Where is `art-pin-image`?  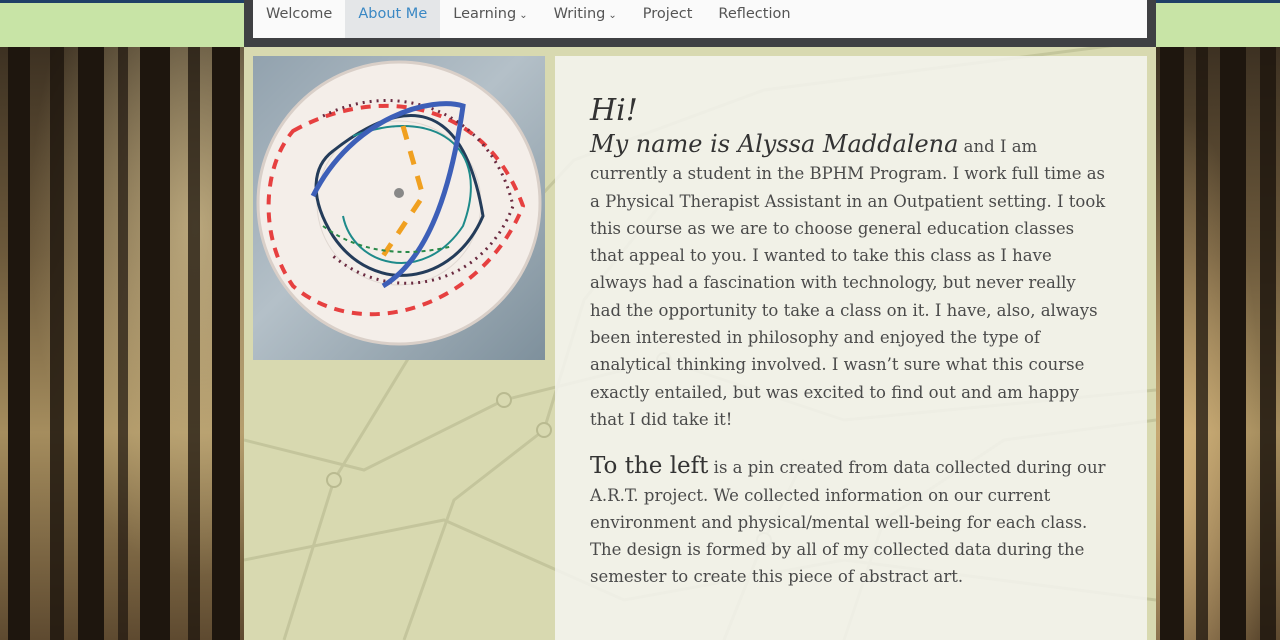
art-pin-image is located at coordinates (399, 208).